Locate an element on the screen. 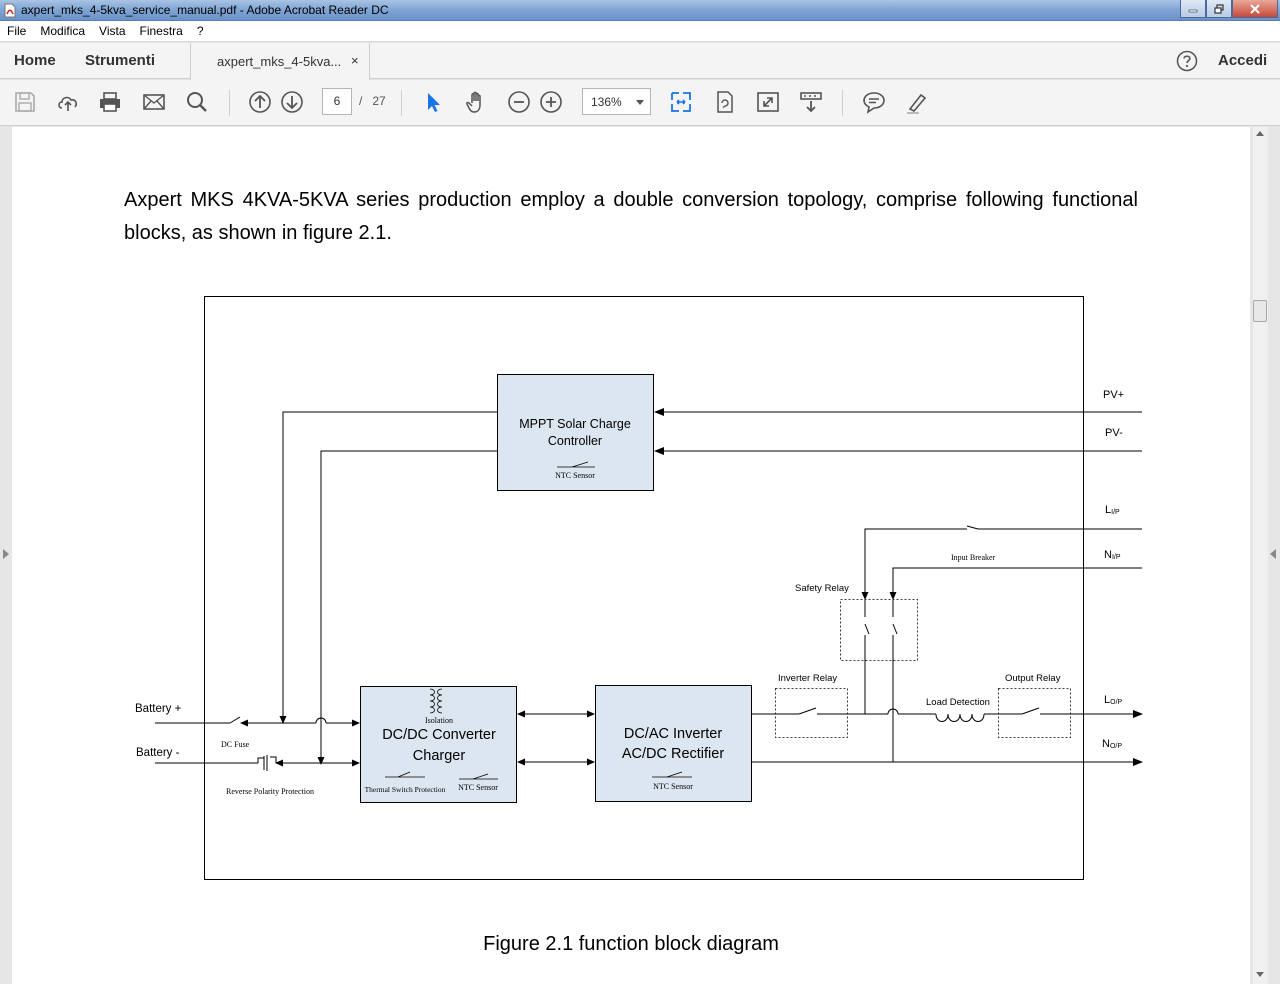  print-icon is located at coordinates (110, 102).